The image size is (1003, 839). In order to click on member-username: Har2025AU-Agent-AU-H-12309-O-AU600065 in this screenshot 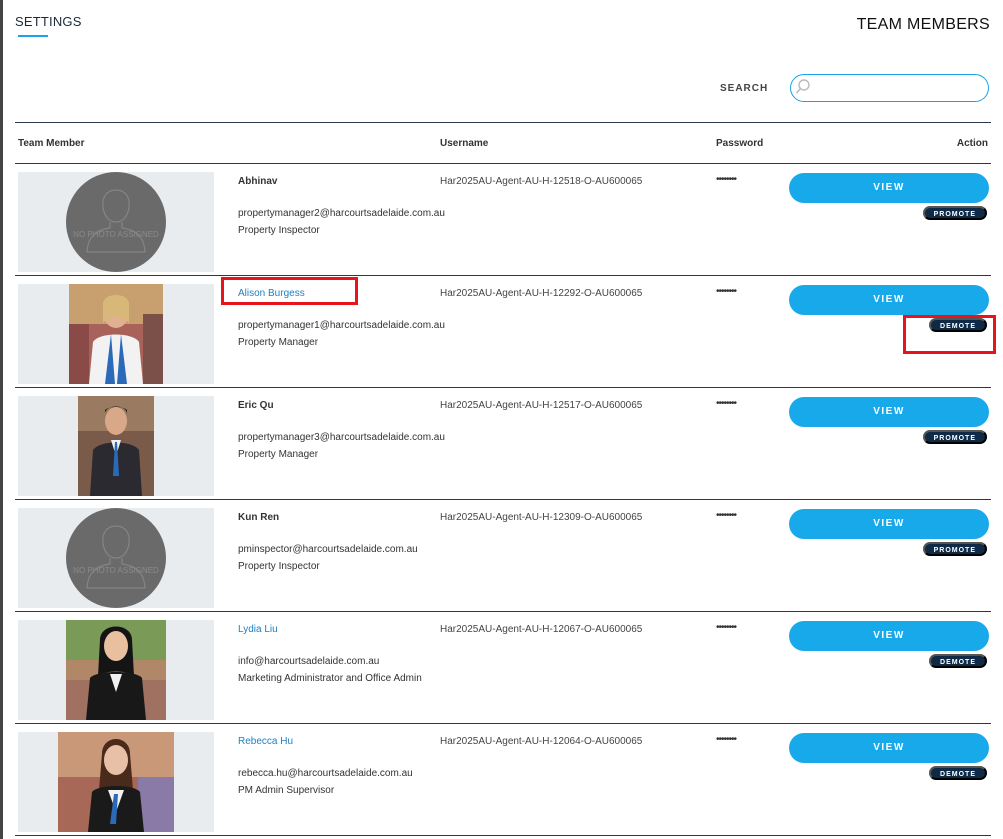, I will do `click(541, 517)`.